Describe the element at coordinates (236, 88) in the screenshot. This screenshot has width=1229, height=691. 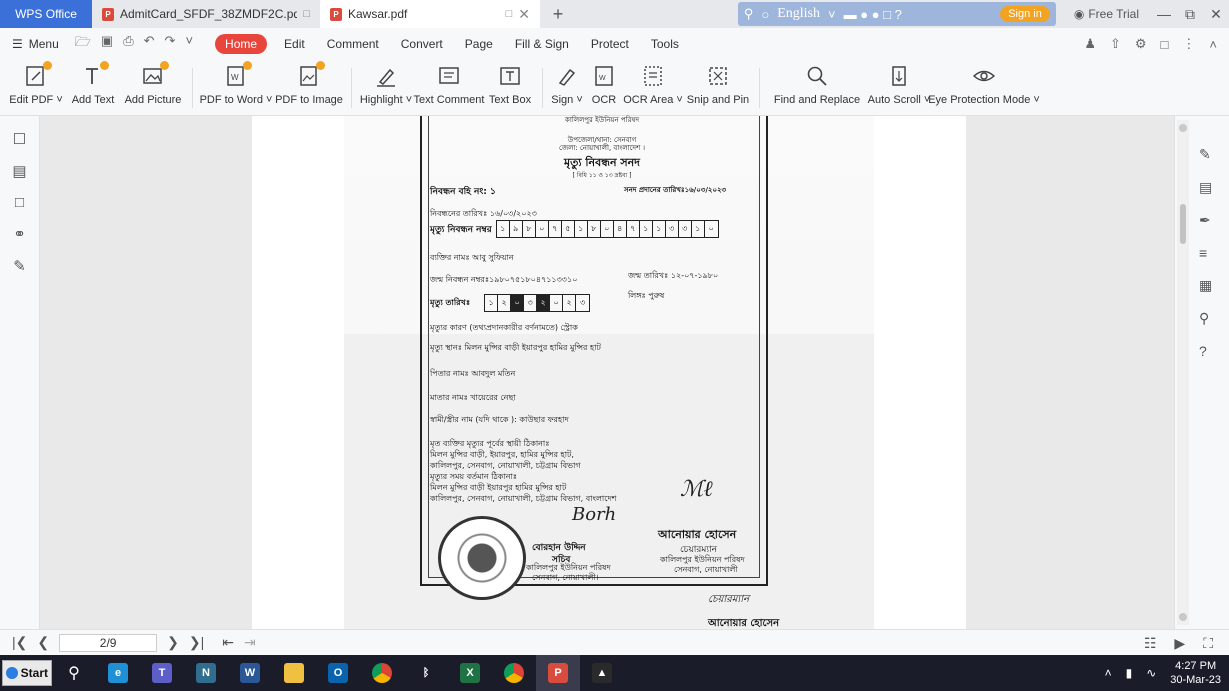
I see `pdf-to-word-button: W PDF to Word ˅` at that location.